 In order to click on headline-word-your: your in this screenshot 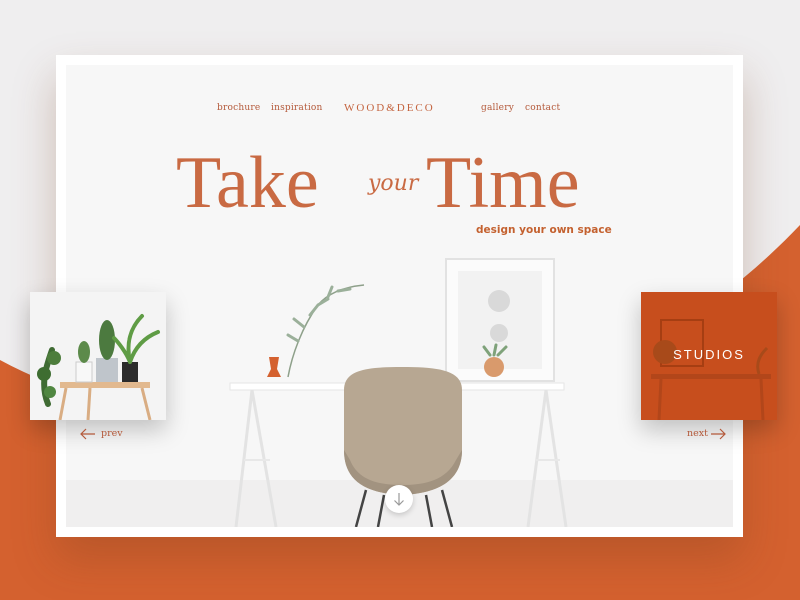, I will do `click(393, 183)`.